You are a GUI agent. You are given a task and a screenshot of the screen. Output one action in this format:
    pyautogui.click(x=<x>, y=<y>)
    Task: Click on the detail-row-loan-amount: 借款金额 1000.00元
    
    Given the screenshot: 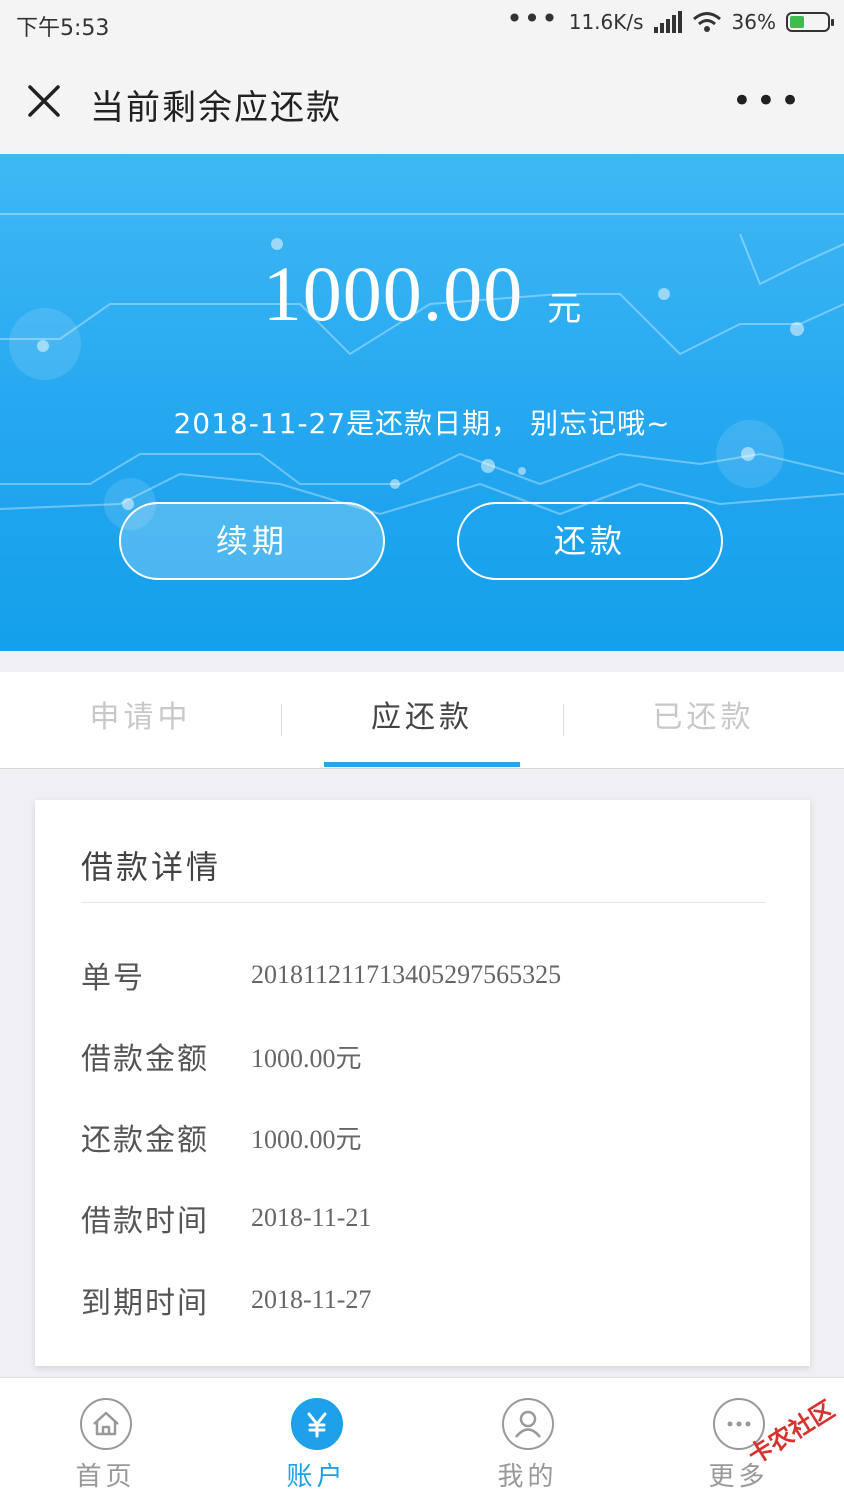 What is the action you would take?
    pyautogui.click(x=221, y=1056)
    